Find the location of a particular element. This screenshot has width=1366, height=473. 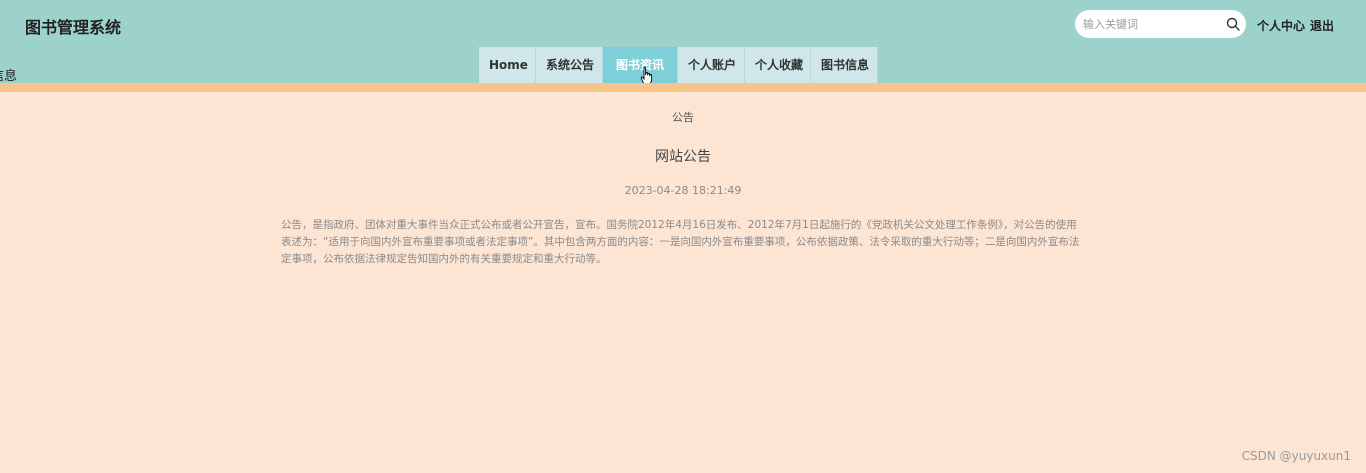

publish-date: 2023-04-28 18:21:49 is located at coordinates (683, 190).